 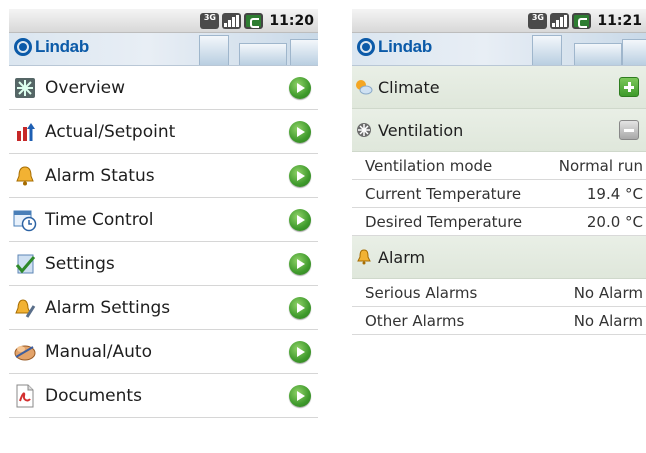 What do you see at coordinates (25, 220) in the screenshot?
I see `calendar-clock-icon` at bounding box center [25, 220].